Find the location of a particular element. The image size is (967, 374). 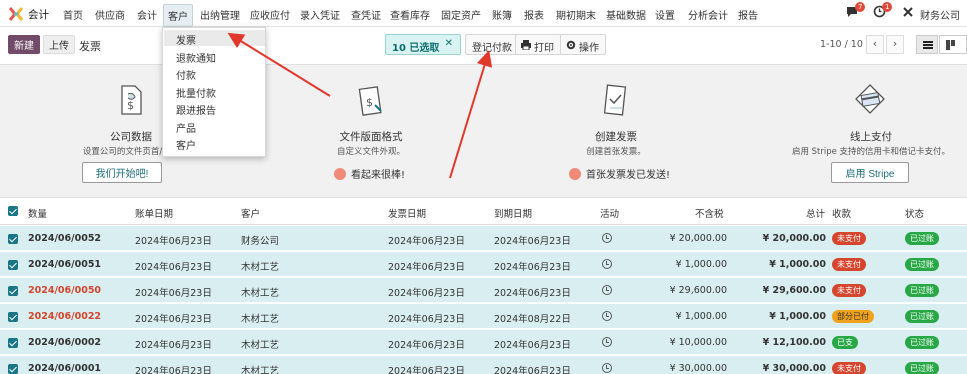

nav-home: 首页 is located at coordinates (73, 14).